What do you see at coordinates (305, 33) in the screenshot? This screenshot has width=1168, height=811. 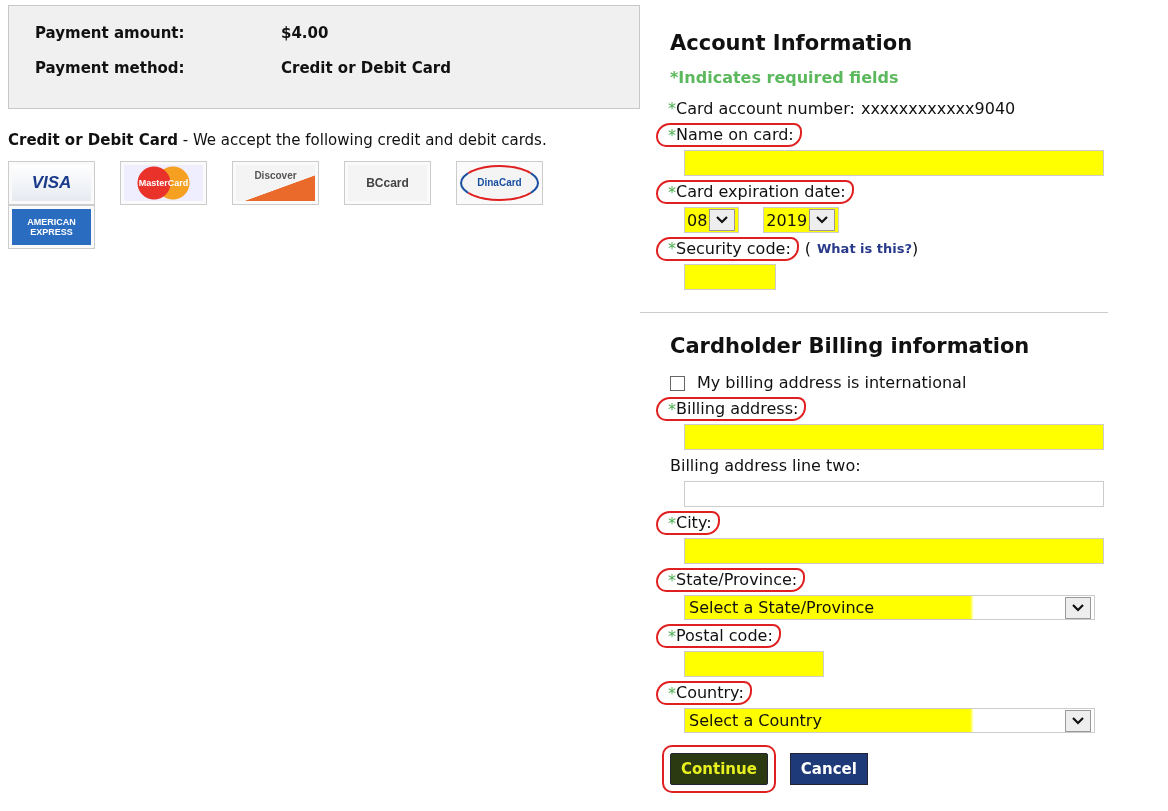 I see `summary-value: $4.00` at bounding box center [305, 33].